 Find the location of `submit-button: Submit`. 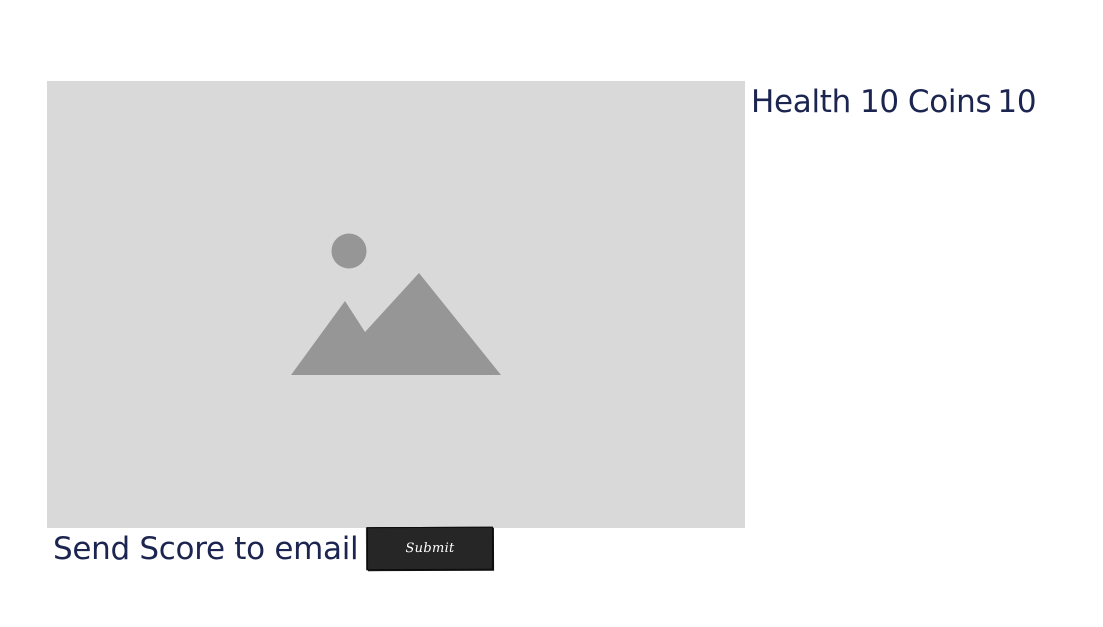

submit-button: Submit is located at coordinates (430, 548).